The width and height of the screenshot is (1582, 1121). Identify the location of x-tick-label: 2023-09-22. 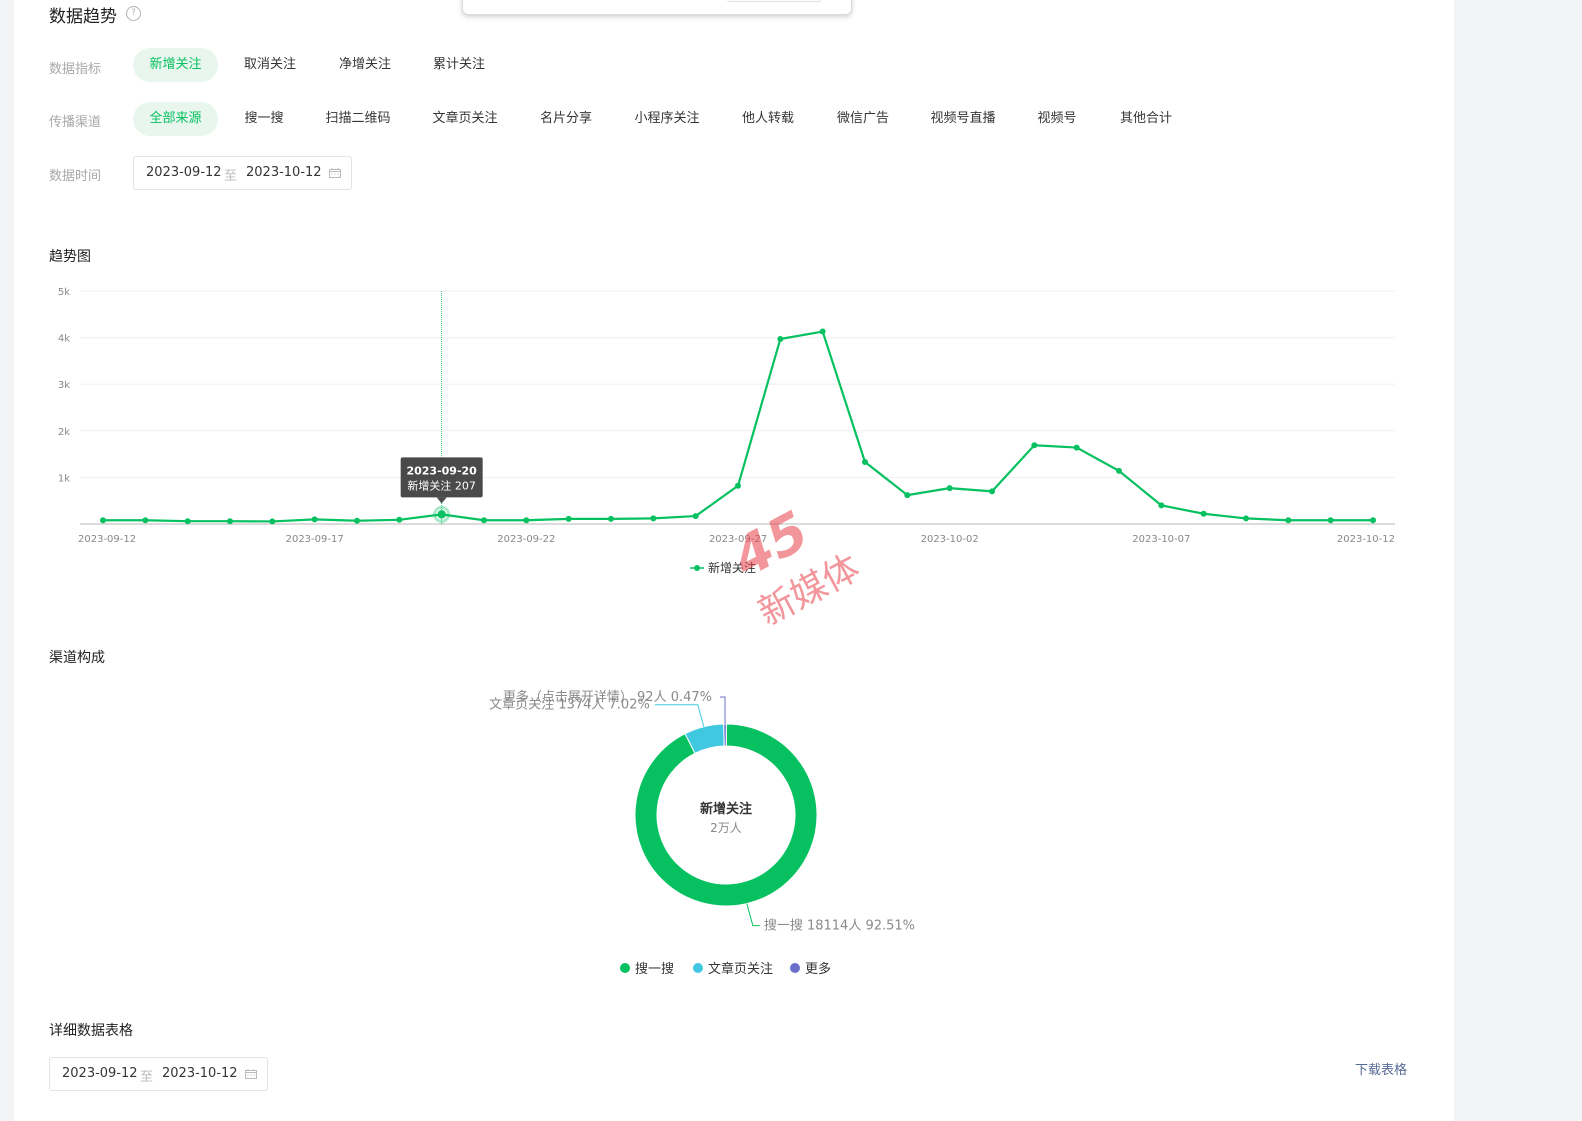
(526, 539).